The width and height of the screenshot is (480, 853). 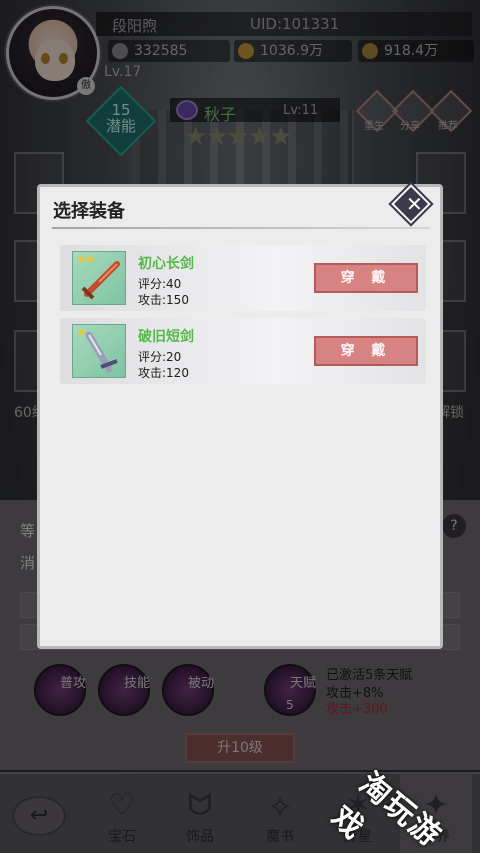 I want to click on equipment-name: 破旧短剑, so click(x=166, y=337).